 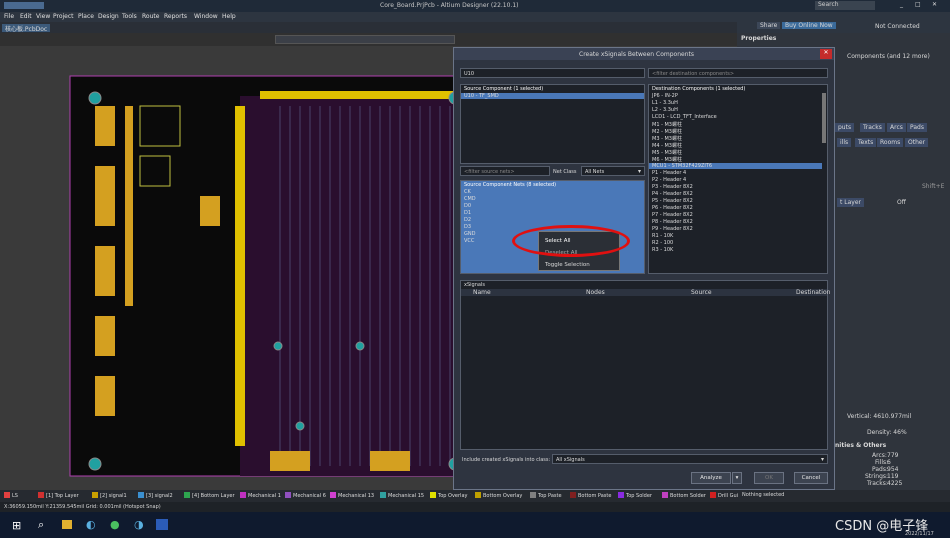 What do you see at coordinates (690, 459) in the screenshot?
I see `include-class-select: All xSignals ▾` at bounding box center [690, 459].